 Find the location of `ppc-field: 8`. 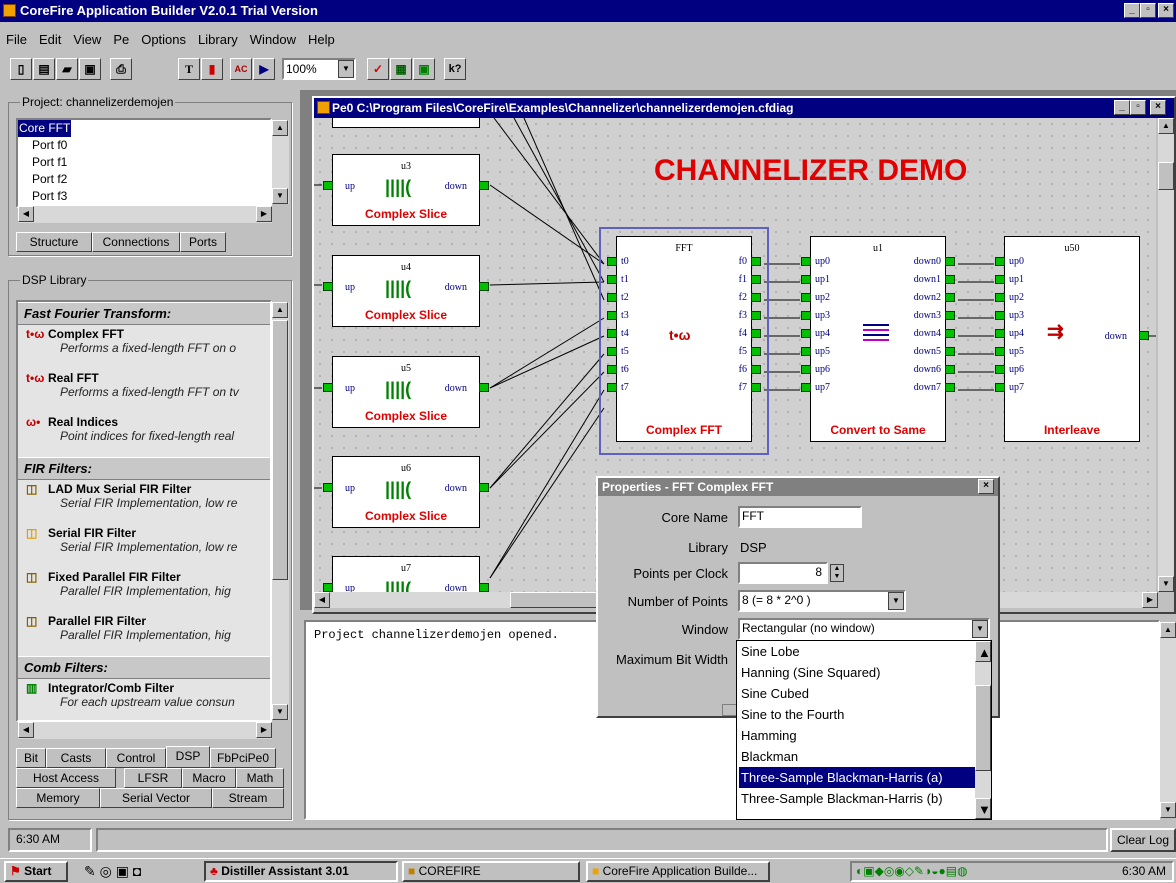

ppc-field: 8 is located at coordinates (783, 573).